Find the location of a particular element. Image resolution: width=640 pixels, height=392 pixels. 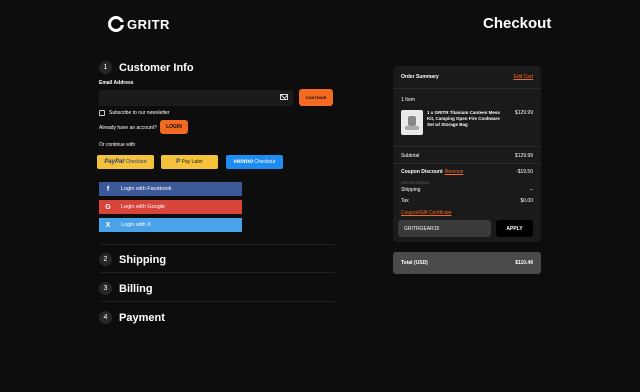

subtotal-value: $129.99 is located at coordinates (523, 156).